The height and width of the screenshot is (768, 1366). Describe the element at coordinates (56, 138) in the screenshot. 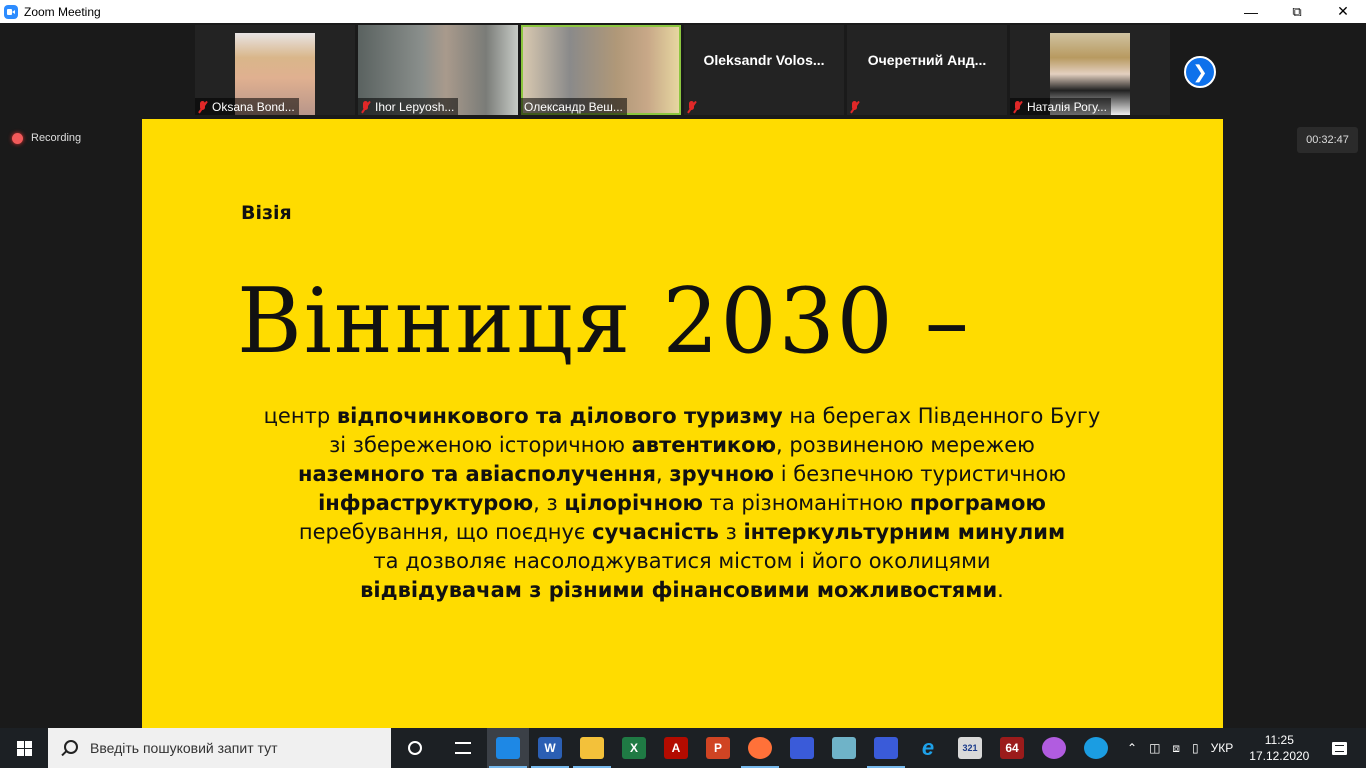

I see `recording-label: Recording` at that location.